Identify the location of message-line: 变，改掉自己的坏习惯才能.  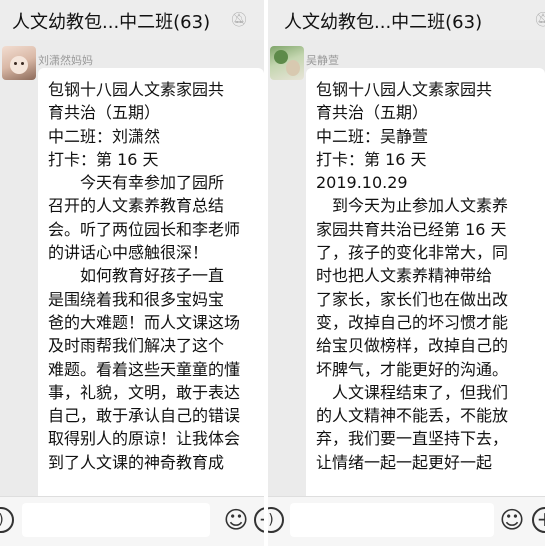
(412, 322).